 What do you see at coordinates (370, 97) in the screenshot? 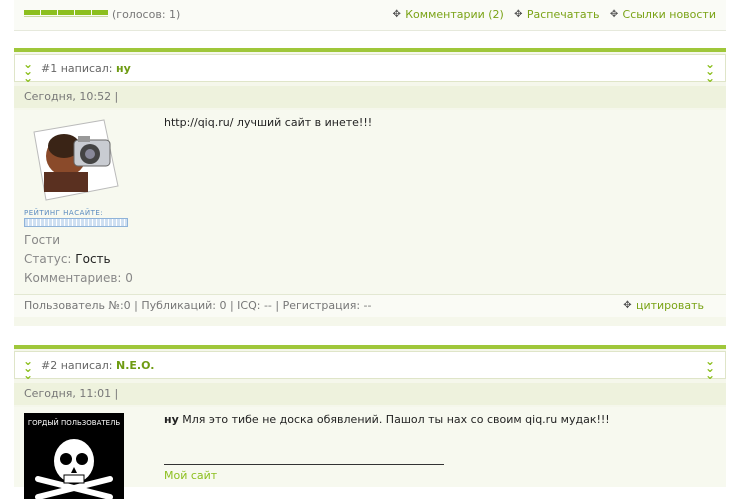
I see `comment-date: Сегодня, 10:52 |` at bounding box center [370, 97].